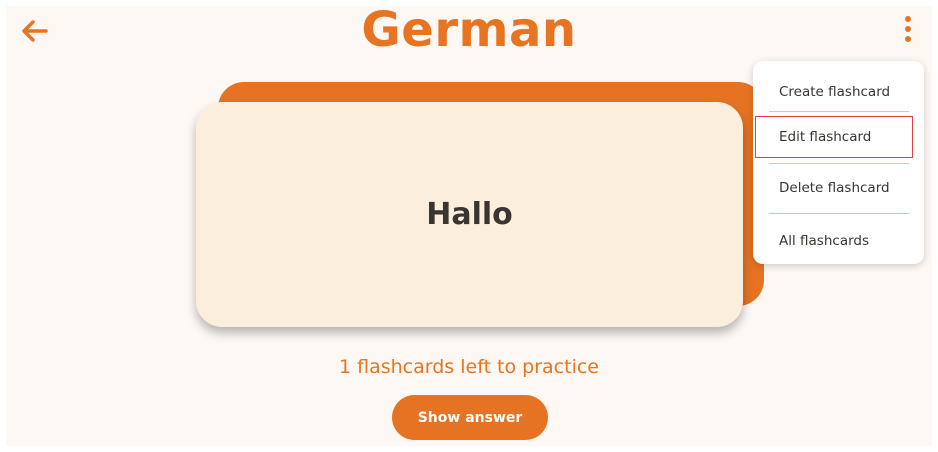 The height and width of the screenshot is (452, 938). I want to click on menu-item-edit-flashcard: Edit flashcard, so click(838, 137).